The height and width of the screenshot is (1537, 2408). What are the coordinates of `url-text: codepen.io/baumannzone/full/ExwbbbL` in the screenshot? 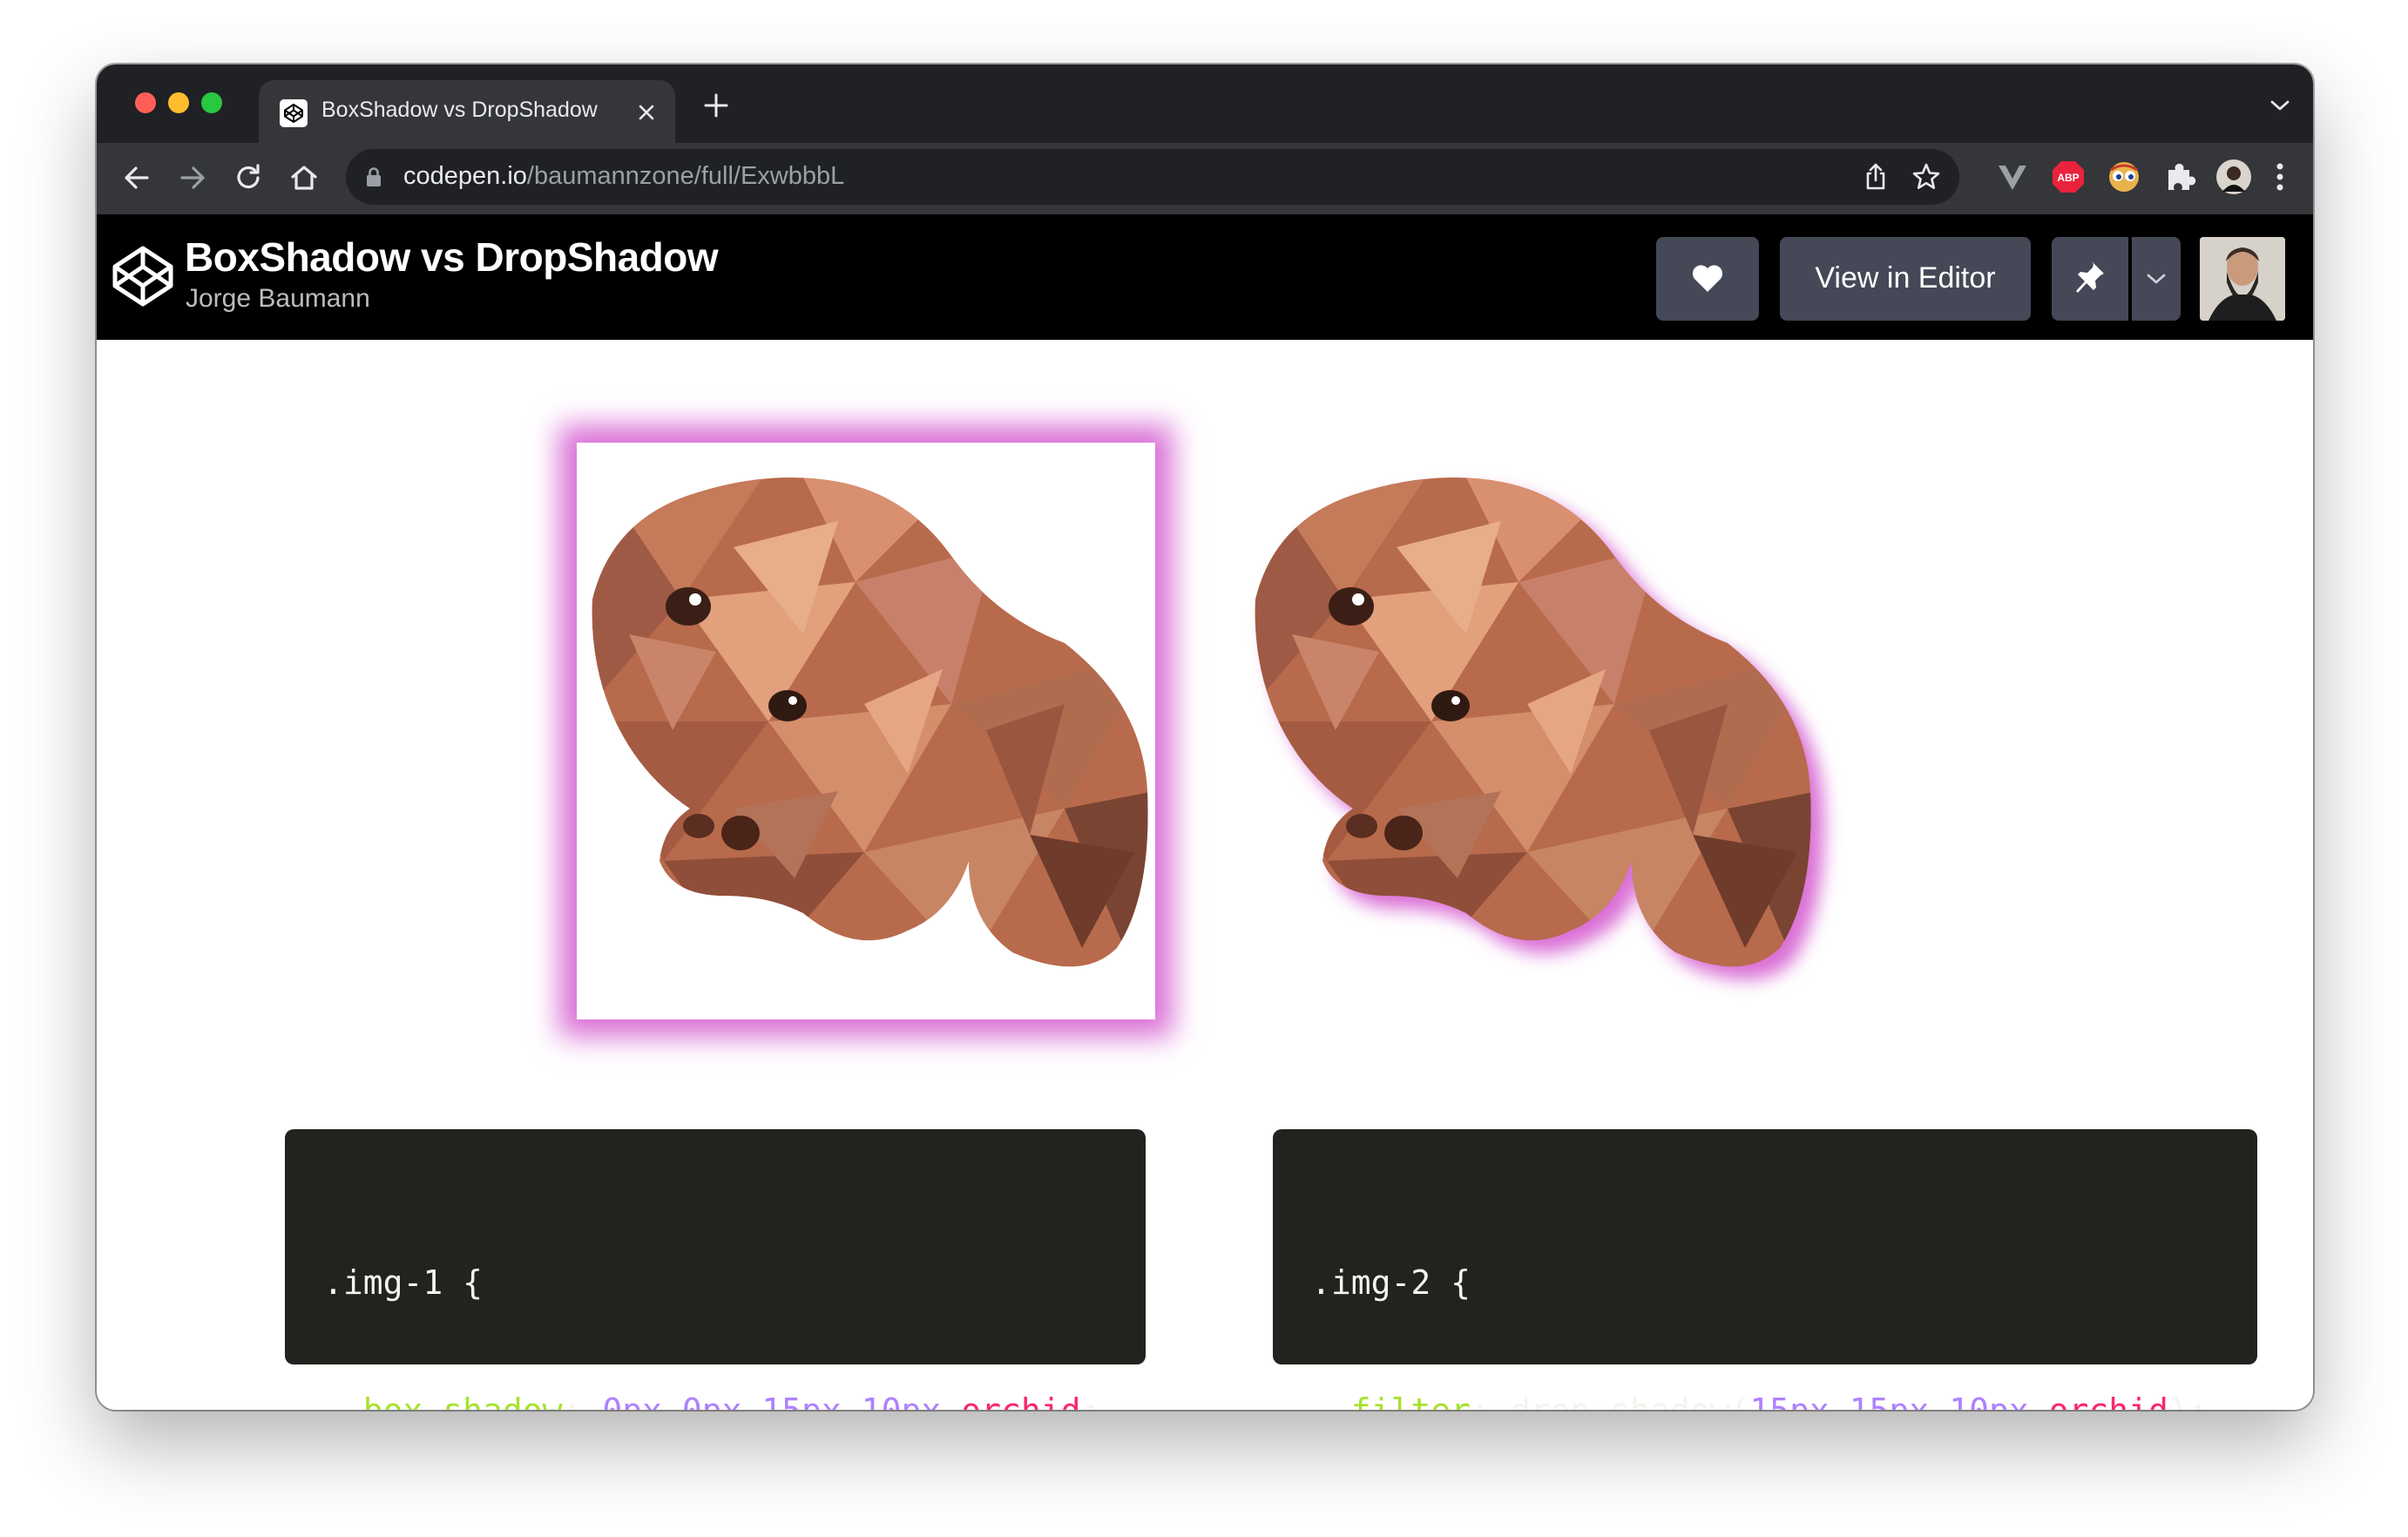 It's located at (623, 176).